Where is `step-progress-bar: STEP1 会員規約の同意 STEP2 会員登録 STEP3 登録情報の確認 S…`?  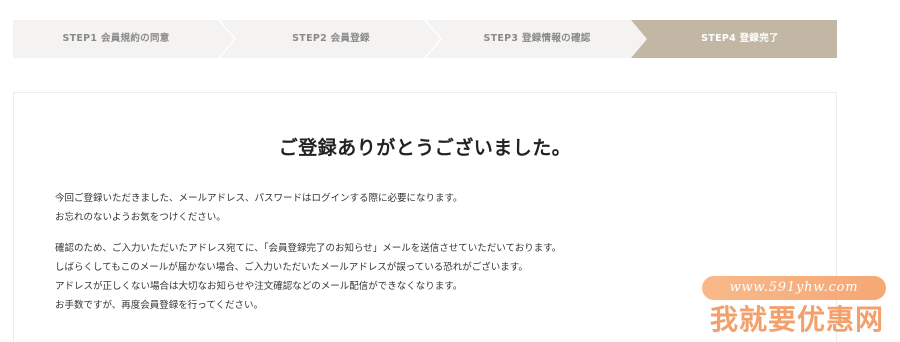
step-progress-bar: STEP1 会員規約の同意 STEP2 会員登録 STEP3 登録情報の確認 S… is located at coordinates (425, 39).